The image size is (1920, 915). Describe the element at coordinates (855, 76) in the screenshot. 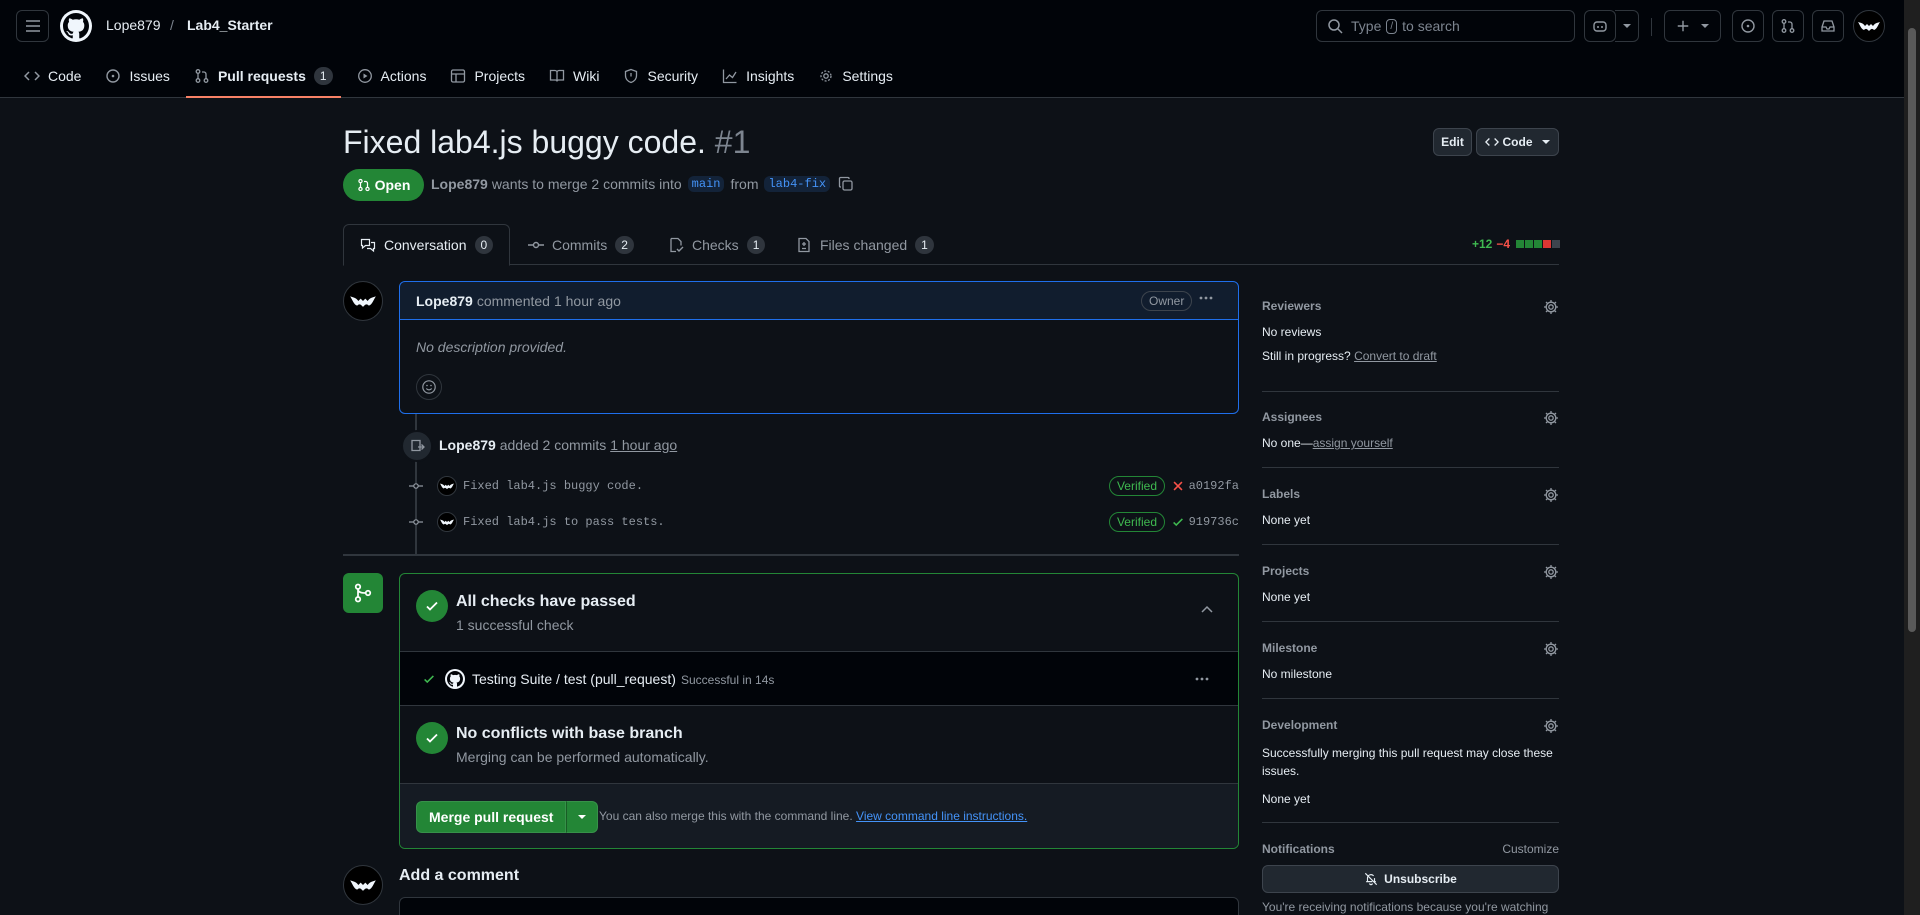

I see `repo-tab-settings: Settings` at that location.